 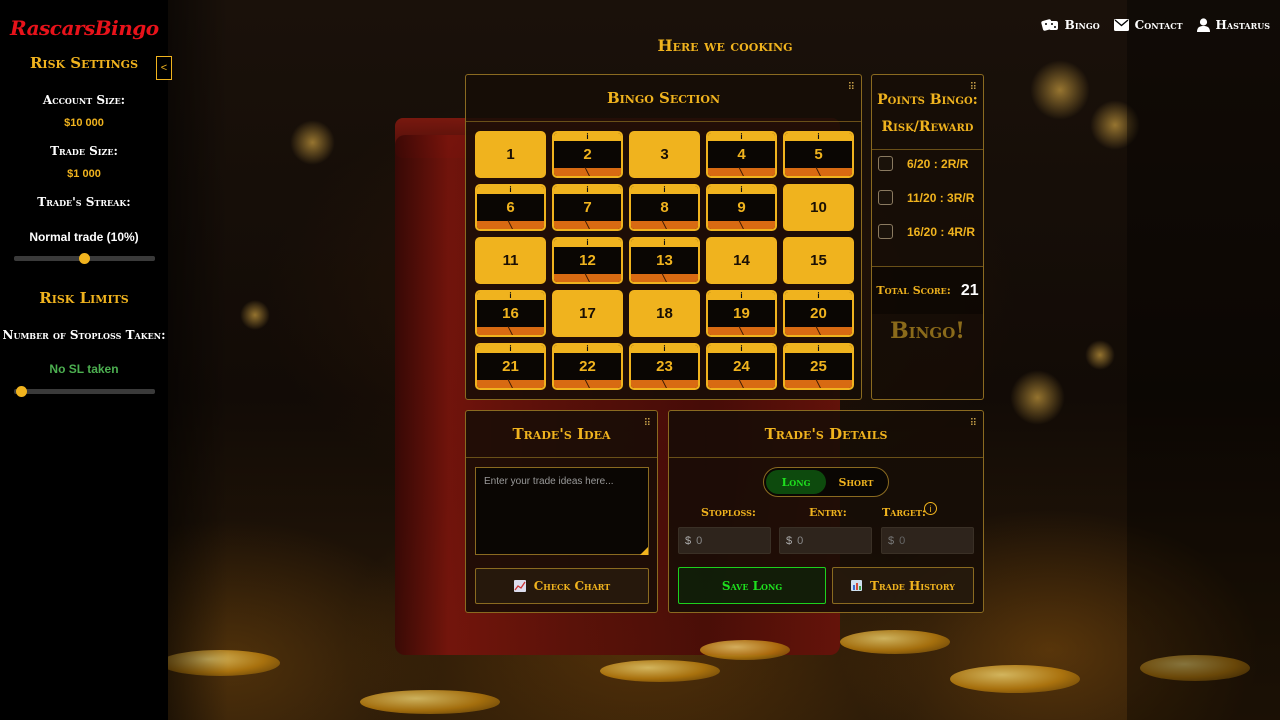 What do you see at coordinates (1070, 25) in the screenshot?
I see `nav-bingo: Bingo` at bounding box center [1070, 25].